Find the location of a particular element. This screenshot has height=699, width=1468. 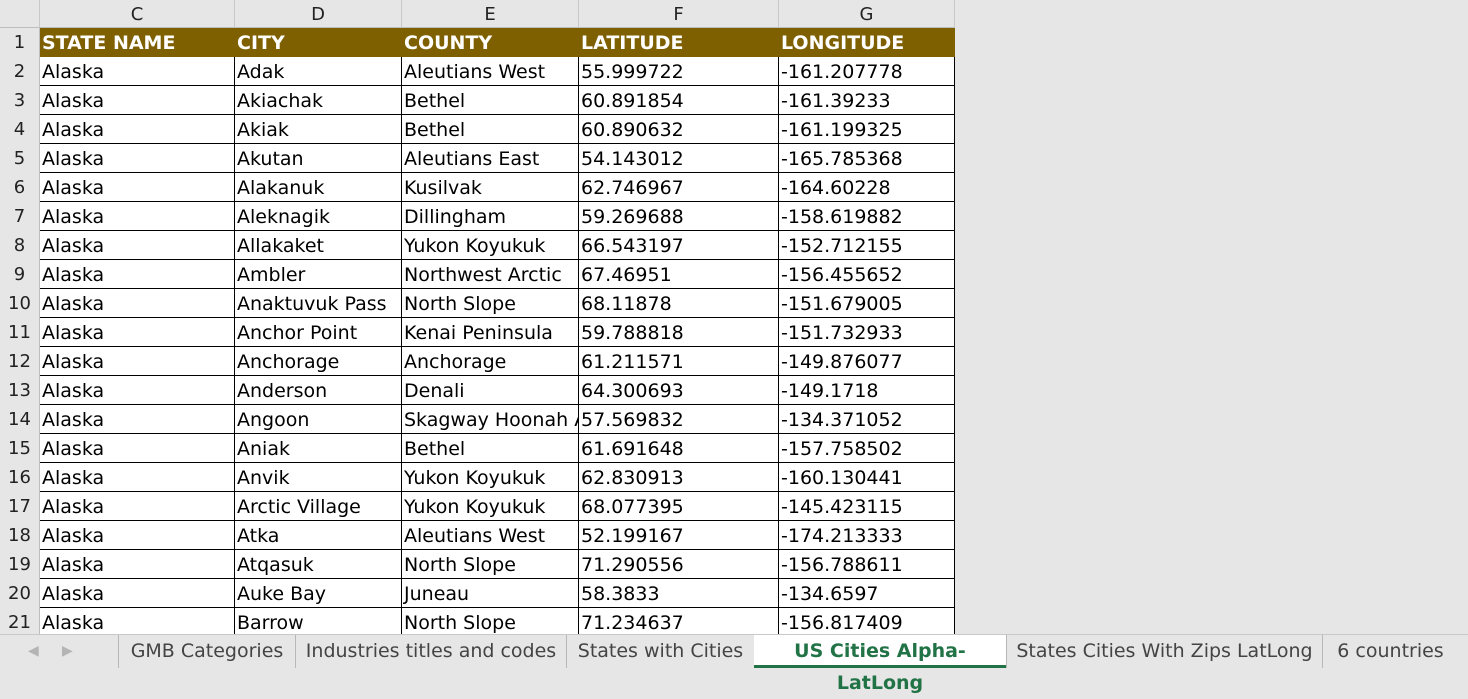

table-cell: 71.290556 is located at coordinates (679, 564).